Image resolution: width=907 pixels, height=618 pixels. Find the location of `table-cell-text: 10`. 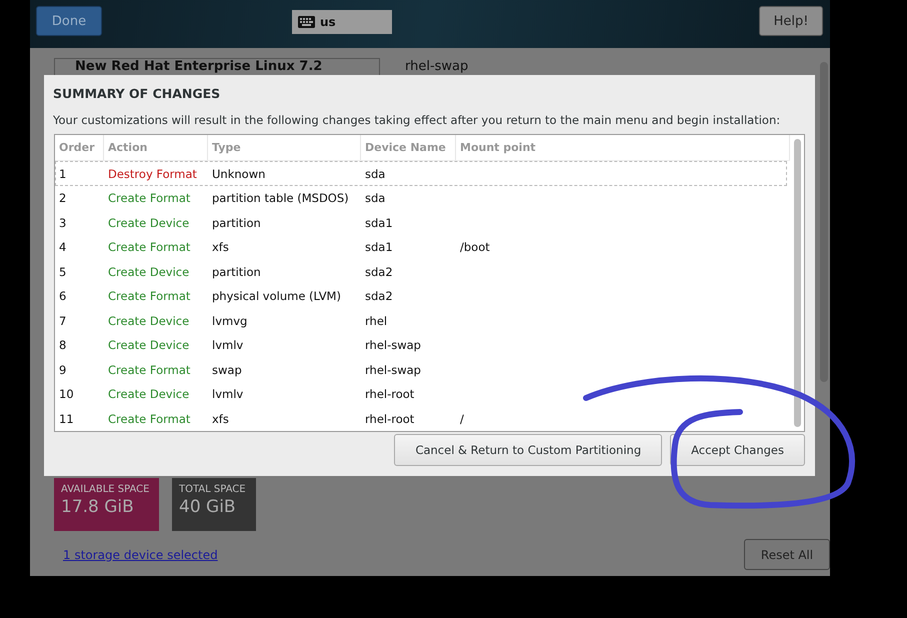

table-cell-text: 10 is located at coordinates (66, 394).